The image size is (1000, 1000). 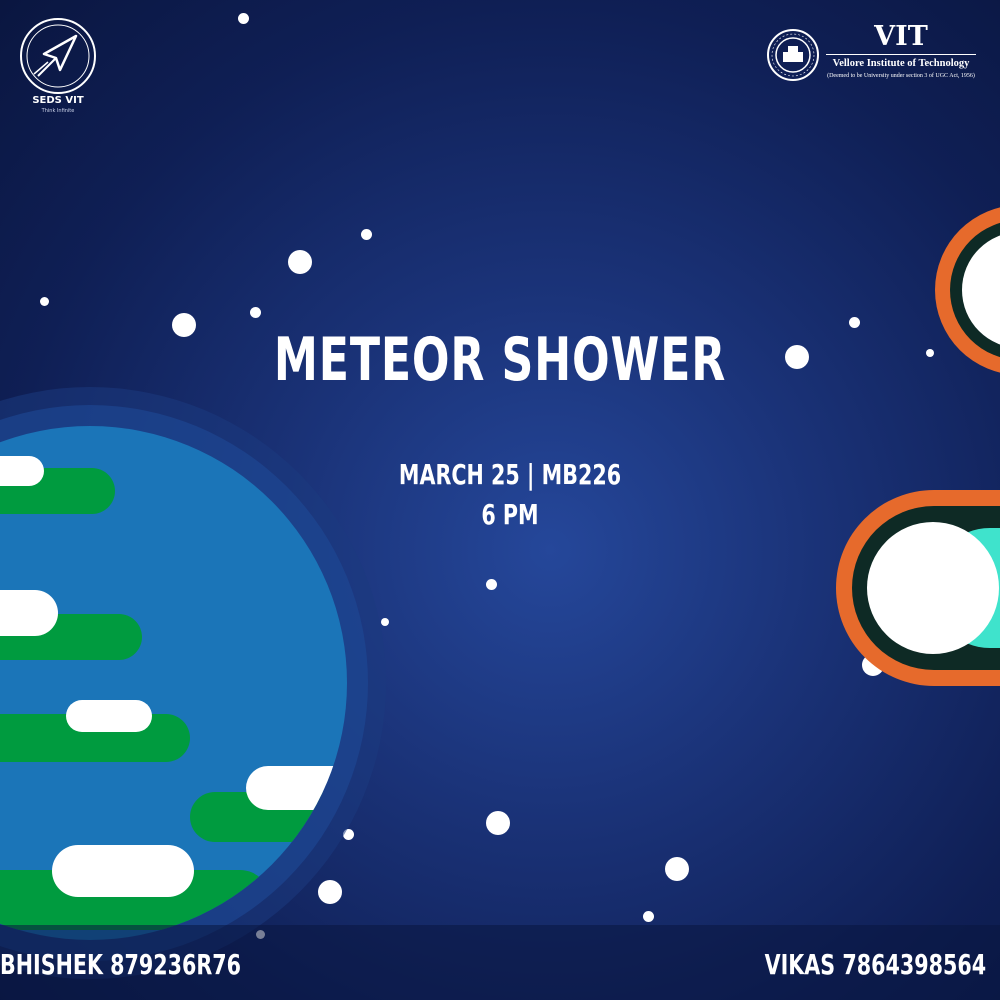 I want to click on event-date-venue: MARCH 25 | MB226, so click(x=510, y=474).